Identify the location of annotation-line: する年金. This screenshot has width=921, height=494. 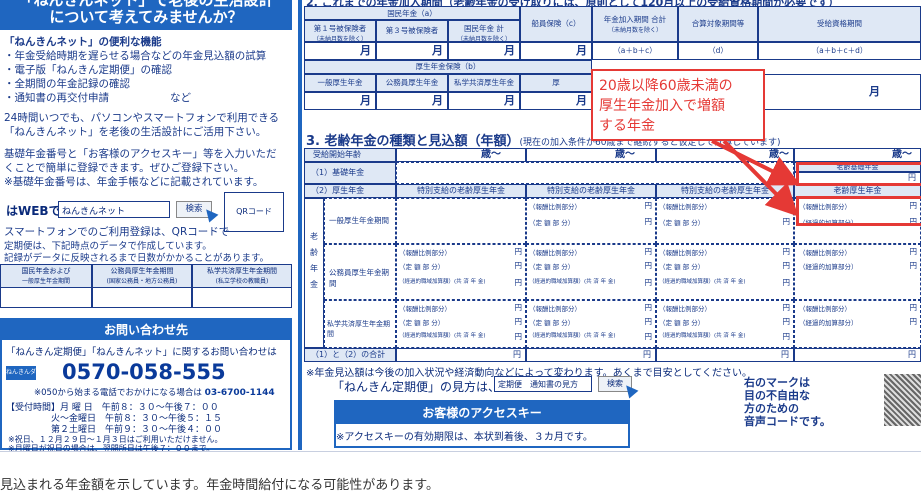
(627, 126).